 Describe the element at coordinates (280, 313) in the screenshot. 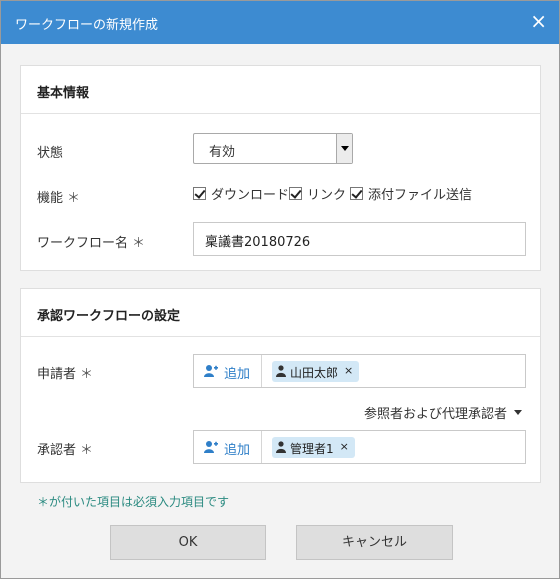

I see `approval-heading: 承認ワークフローの設定` at that location.